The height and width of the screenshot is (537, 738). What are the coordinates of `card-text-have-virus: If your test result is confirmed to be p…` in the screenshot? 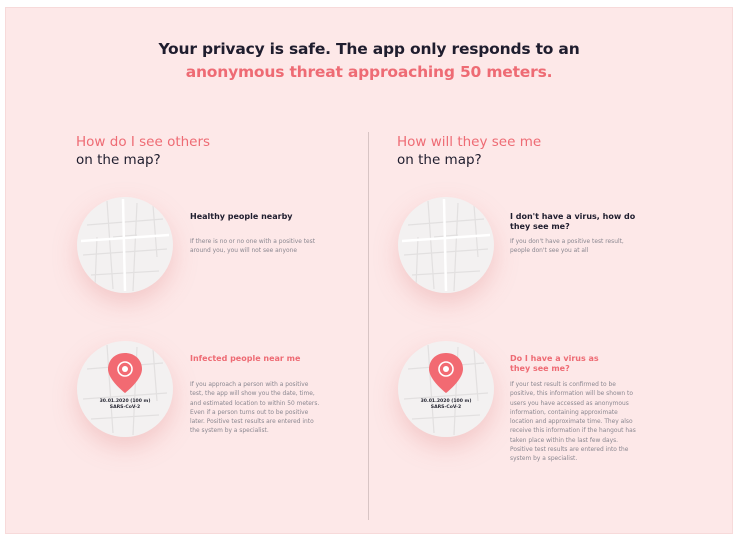 It's located at (573, 422).